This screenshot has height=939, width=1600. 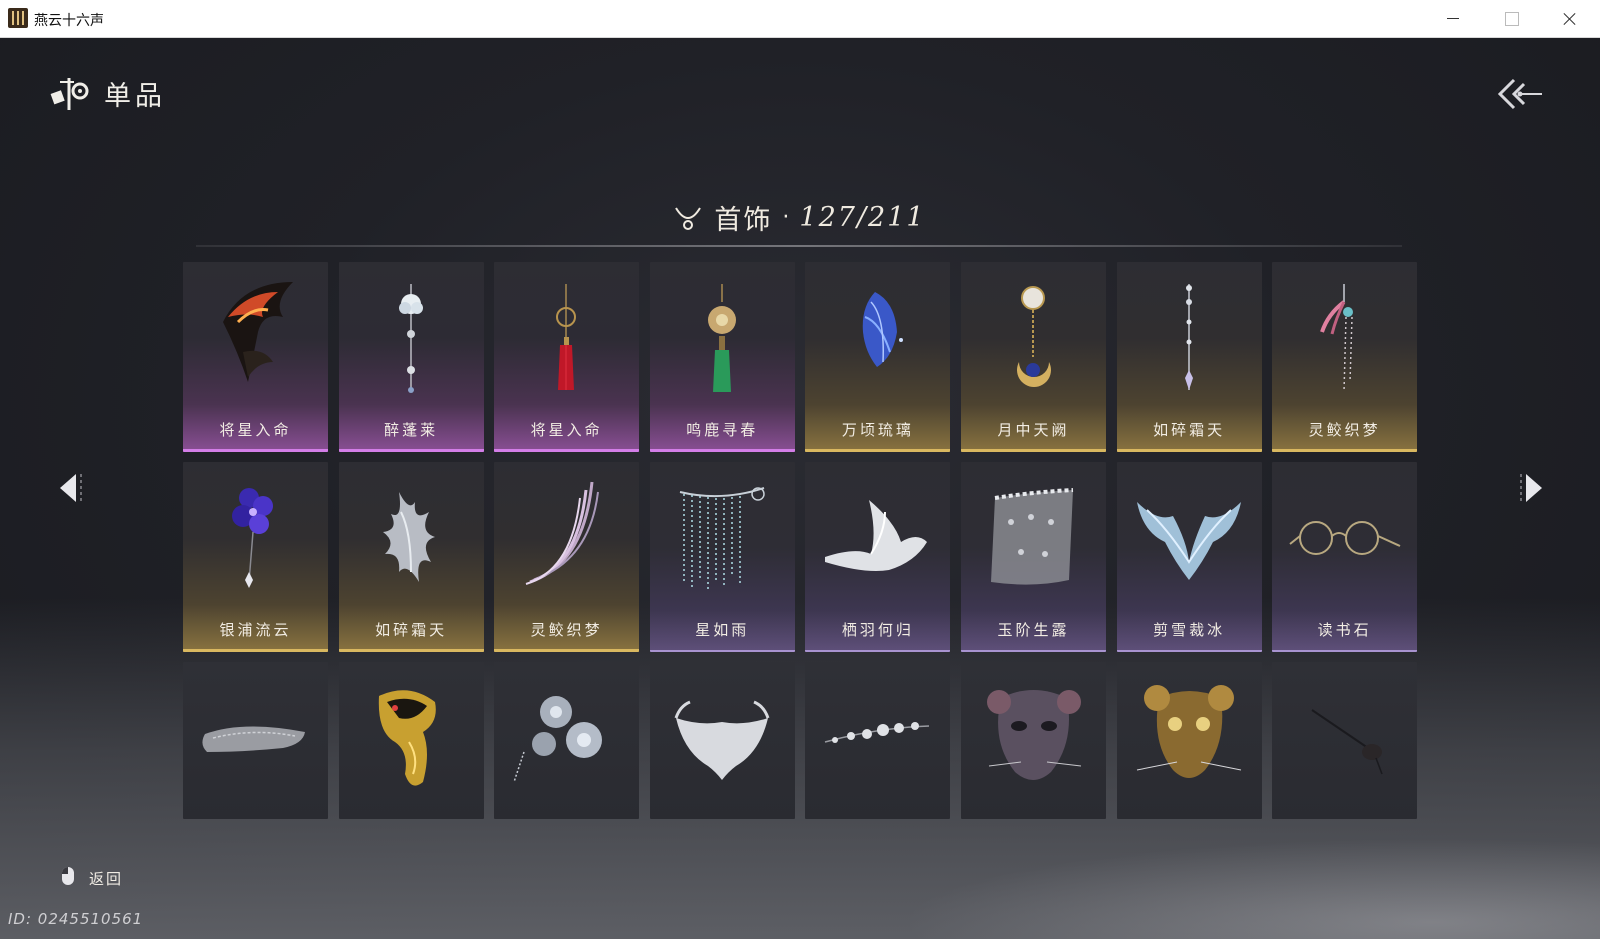 What do you see at coordinates (1033, 630) in the screenshot?
I see `item-name: 玉阶生露` at bounding box center [1033, 630].